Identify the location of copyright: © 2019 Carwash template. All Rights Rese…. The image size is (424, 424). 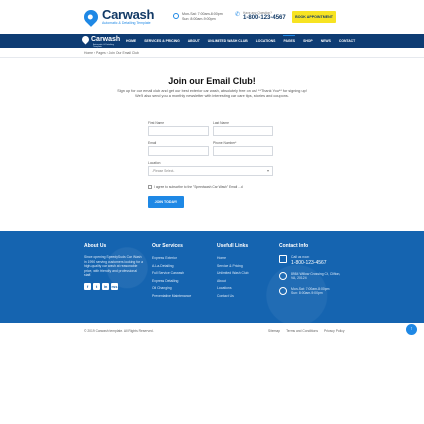
(119, 331).